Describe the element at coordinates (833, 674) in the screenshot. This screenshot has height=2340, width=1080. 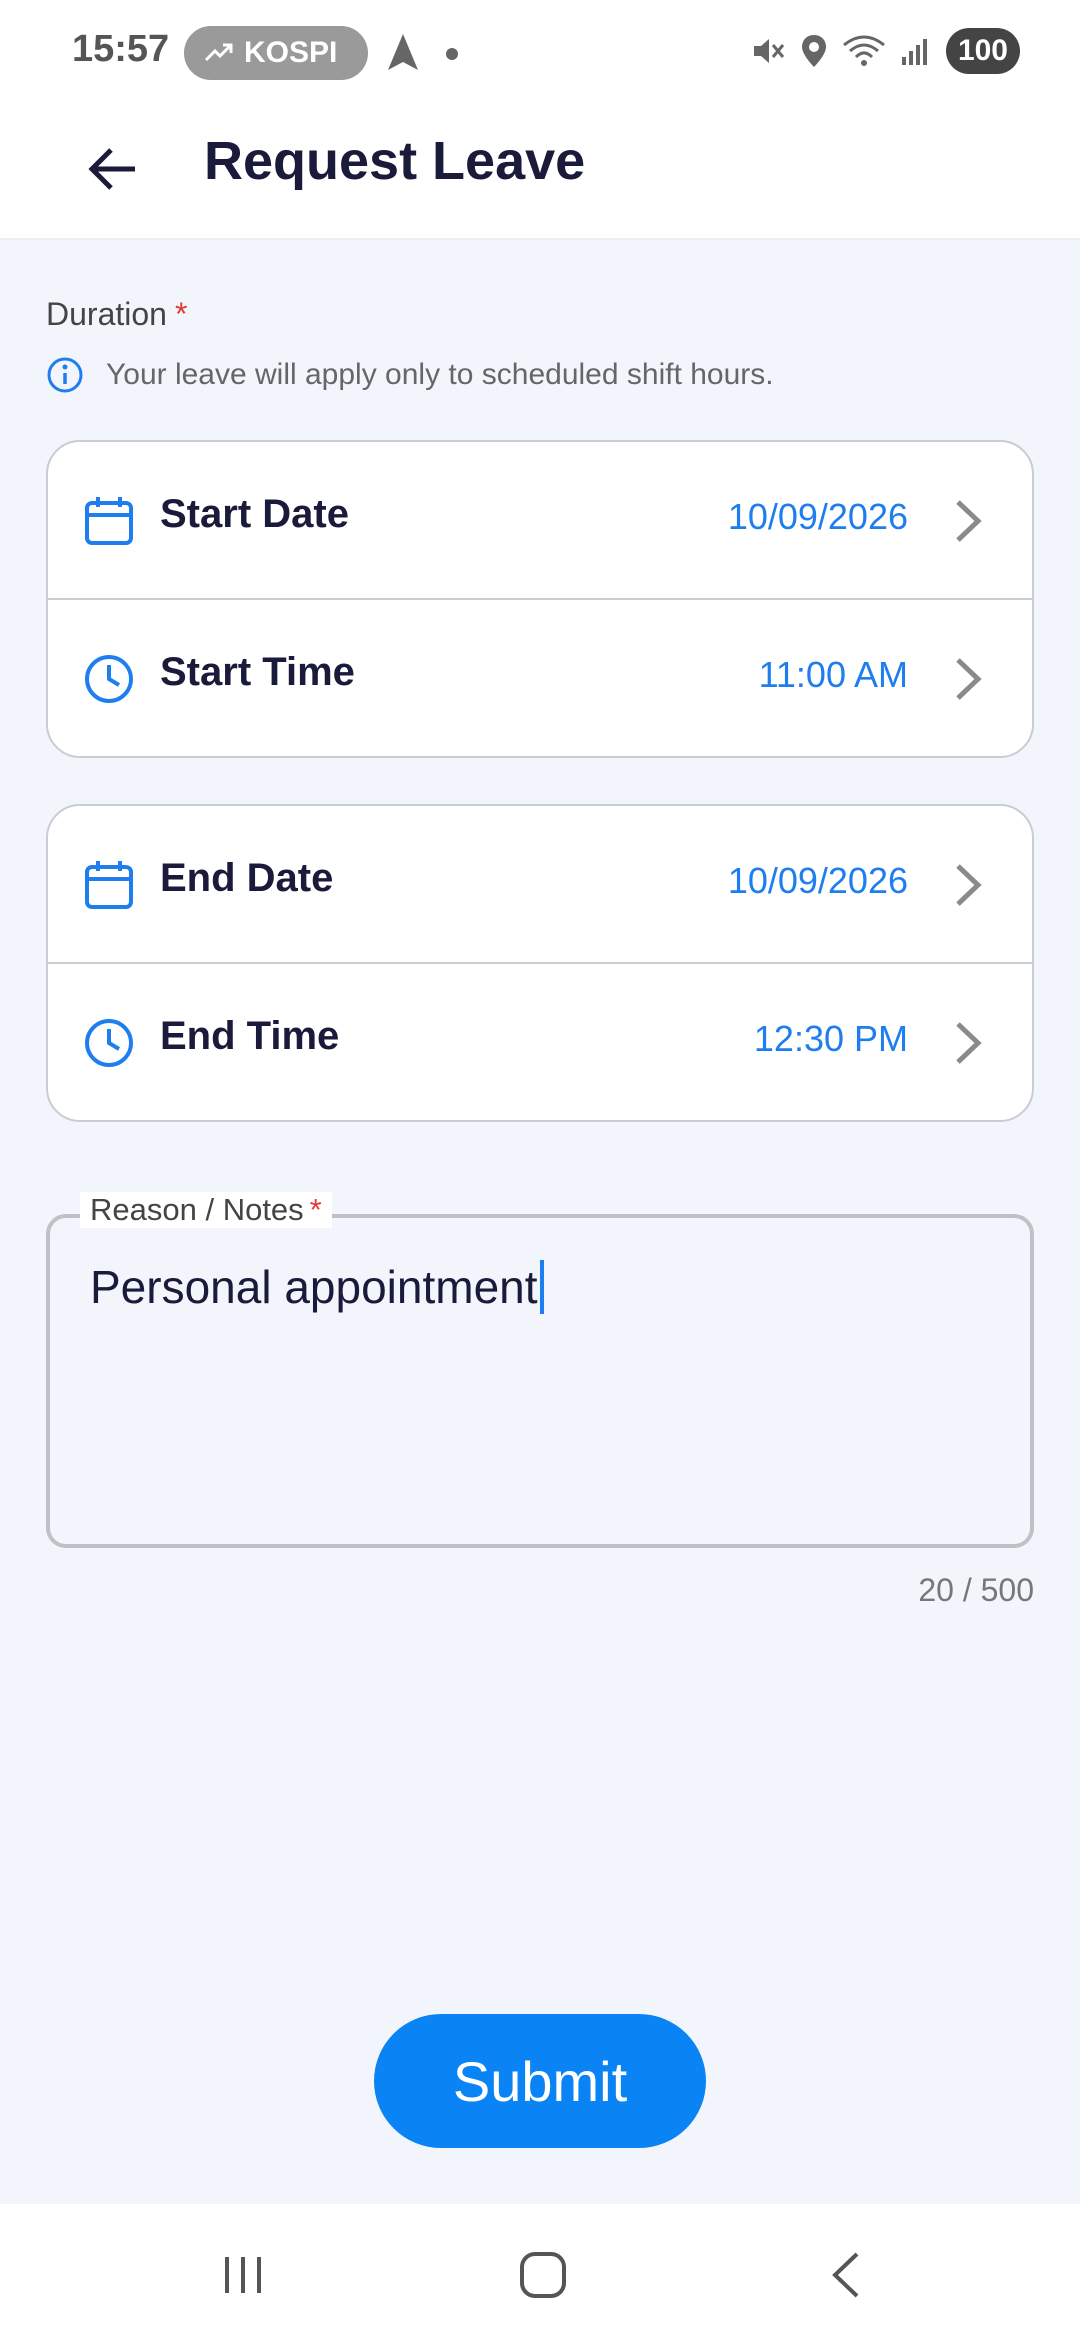
I see `start-time-value: 11:00 AM` at that location.